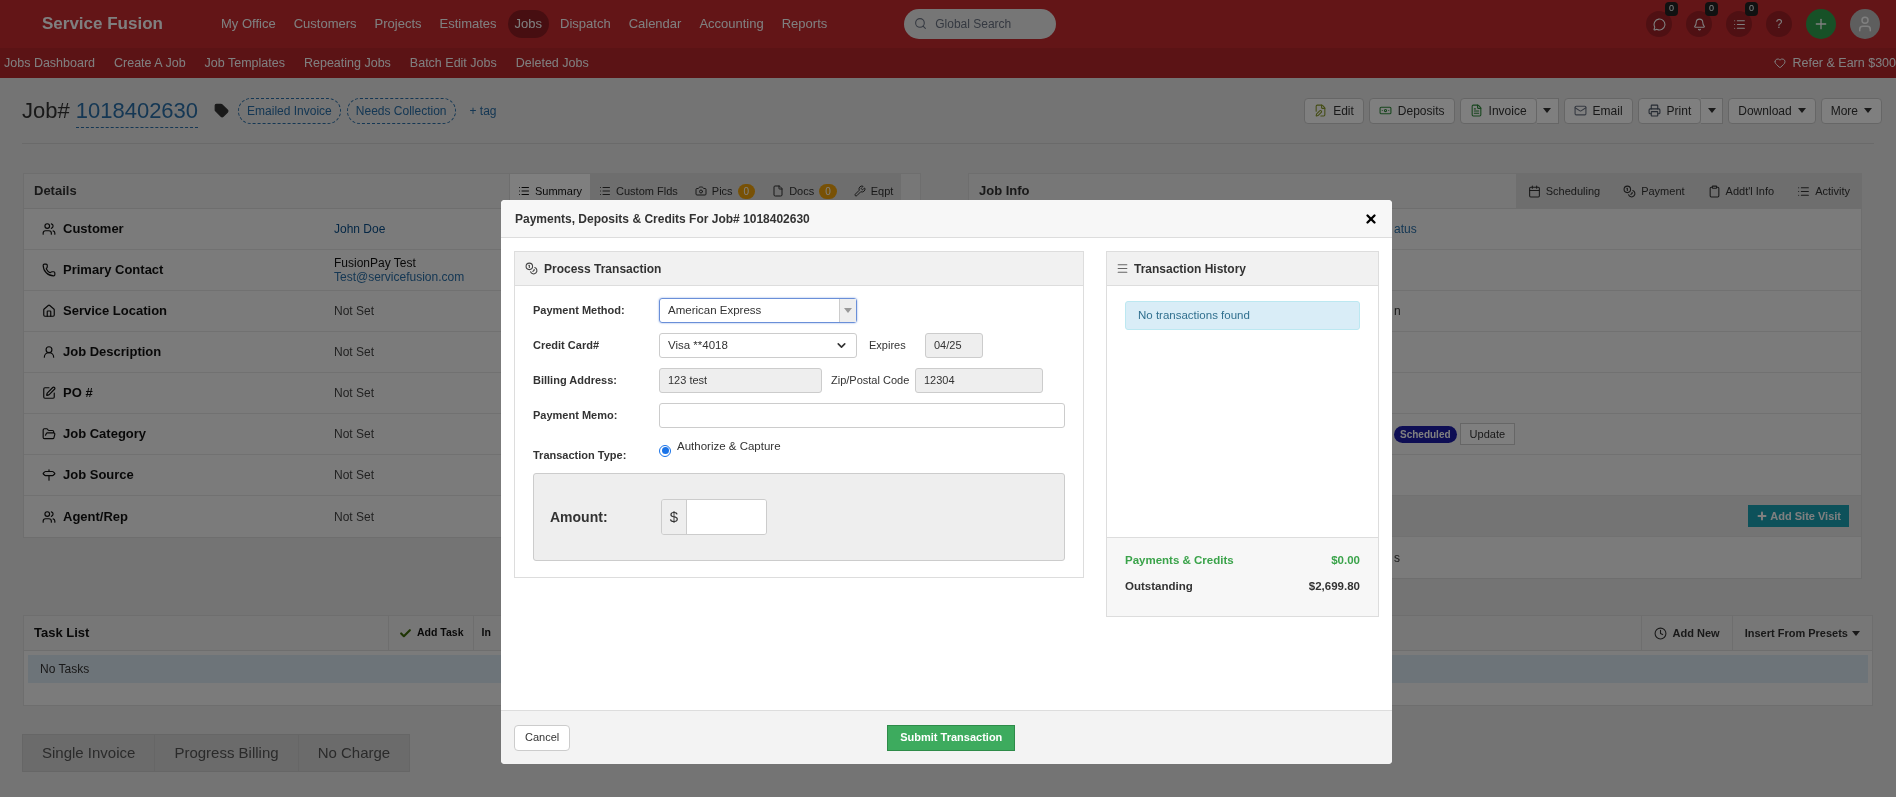  I want to click on memo-field, so click(862, 415).